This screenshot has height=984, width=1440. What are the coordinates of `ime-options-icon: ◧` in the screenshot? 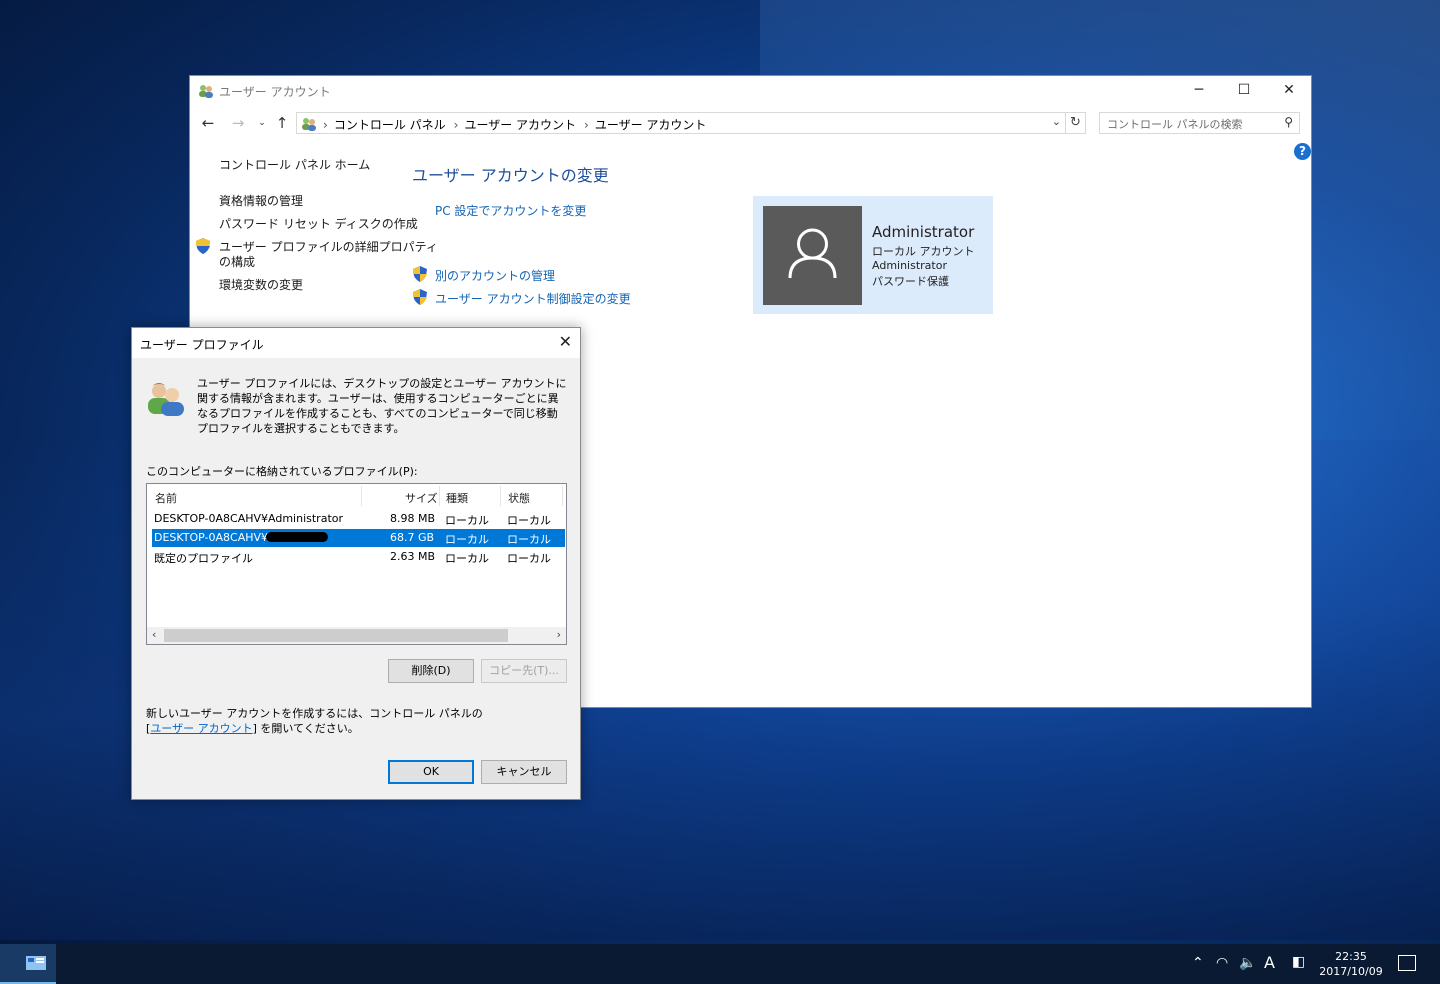 It's located at (1298, 962).